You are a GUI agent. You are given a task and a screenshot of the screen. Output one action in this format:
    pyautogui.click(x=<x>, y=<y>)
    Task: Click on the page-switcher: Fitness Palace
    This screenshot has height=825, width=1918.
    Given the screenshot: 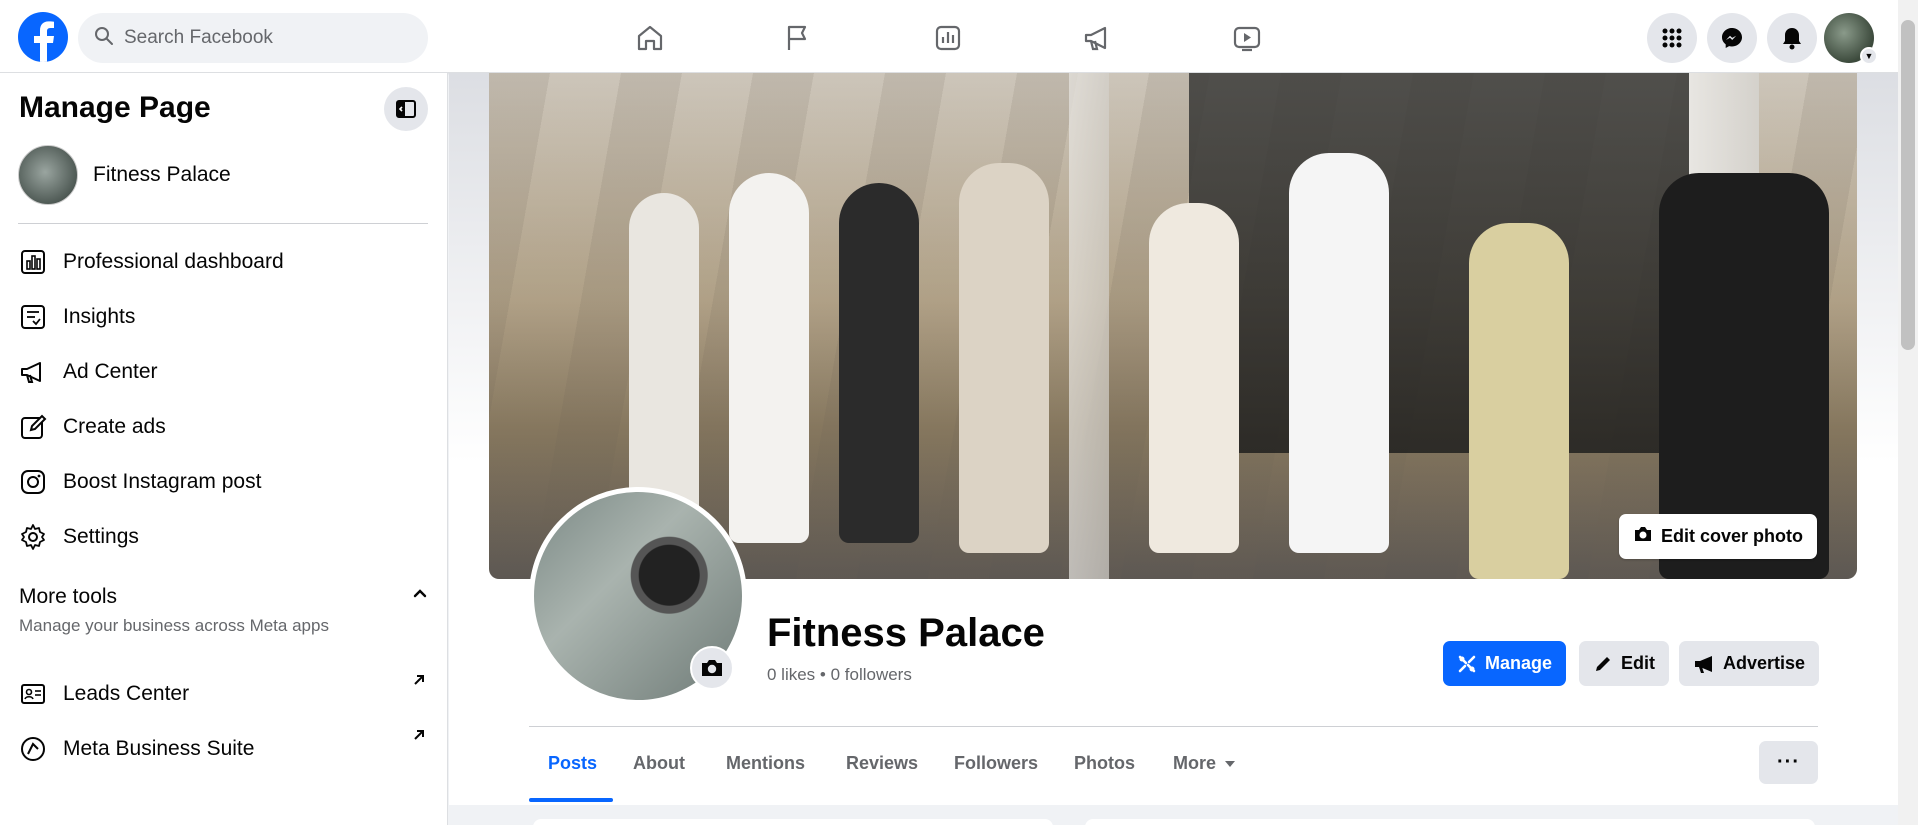 What is the action you would take?
    pyautogui.click(x=124, y=175)
    